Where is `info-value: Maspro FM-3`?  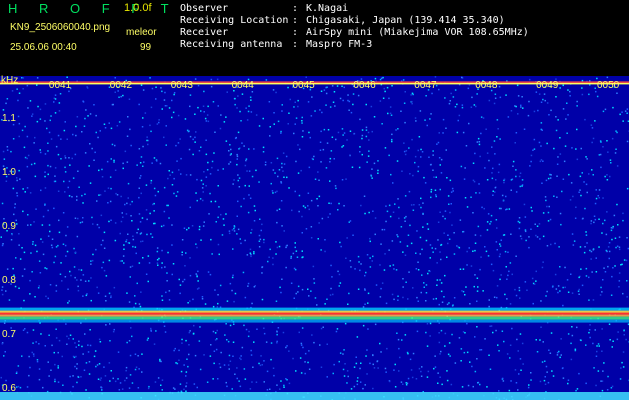 info-value: Maspro FM-3 is located at coordinates (339, 44).